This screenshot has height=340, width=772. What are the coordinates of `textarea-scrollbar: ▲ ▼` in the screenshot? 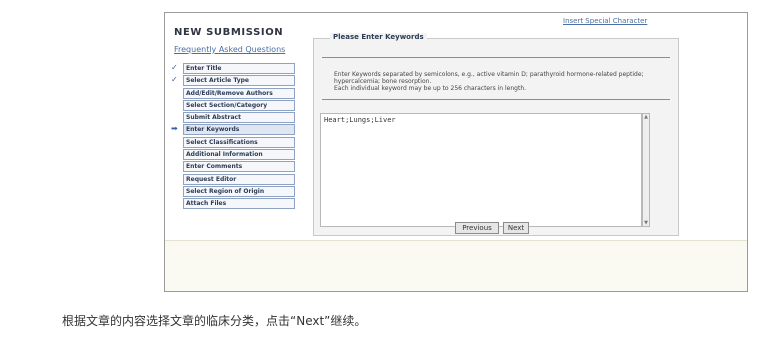 It's located at (646, 170).